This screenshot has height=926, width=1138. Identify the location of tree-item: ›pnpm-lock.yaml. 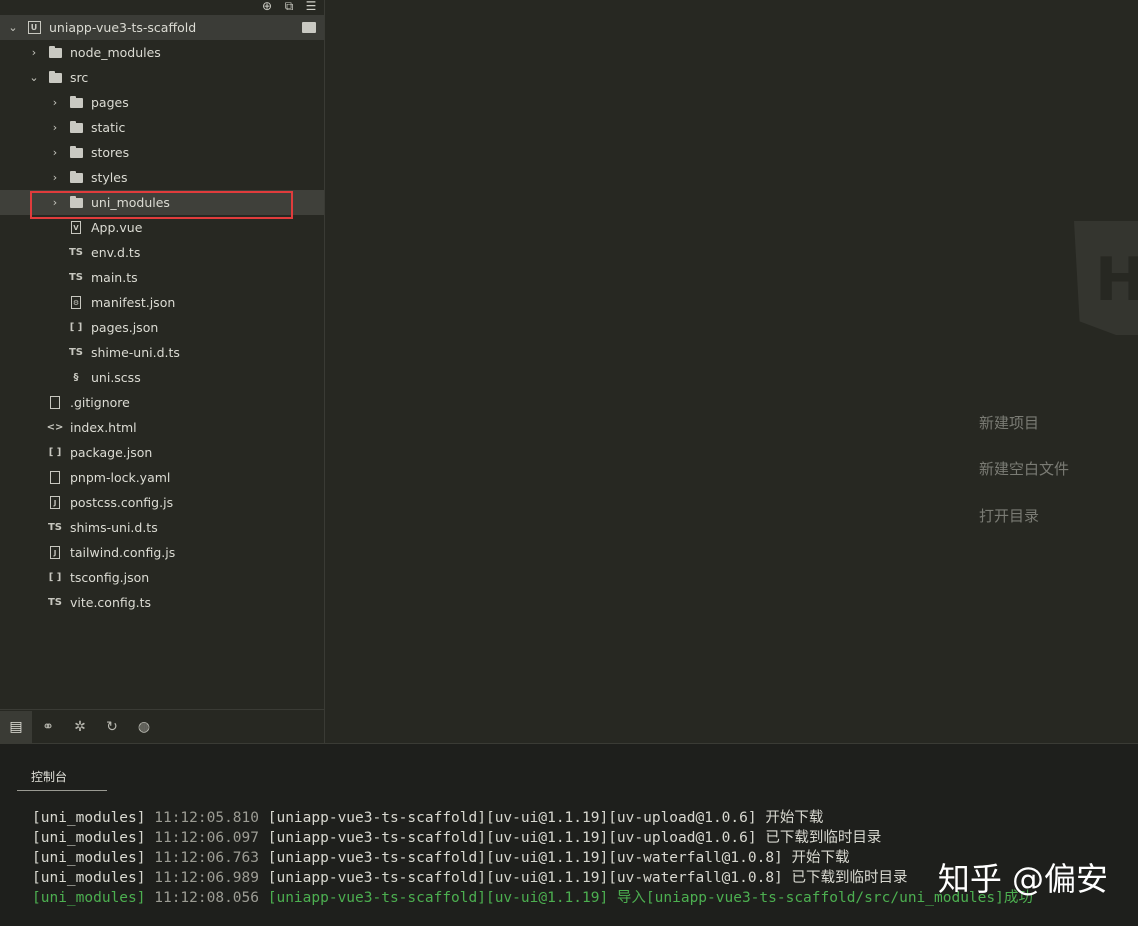
(162, 477).